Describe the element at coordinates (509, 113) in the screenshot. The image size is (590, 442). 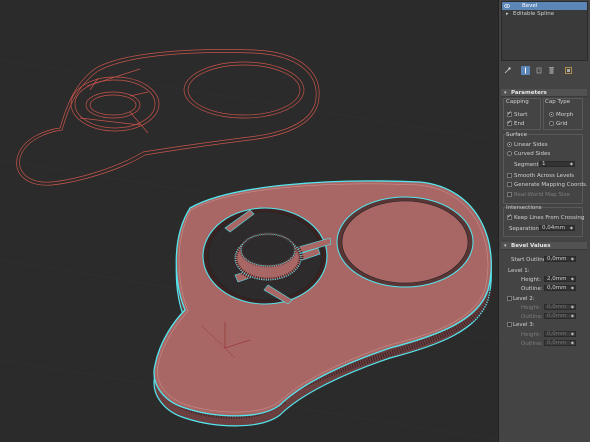
I see `start-checkbox` at that location.